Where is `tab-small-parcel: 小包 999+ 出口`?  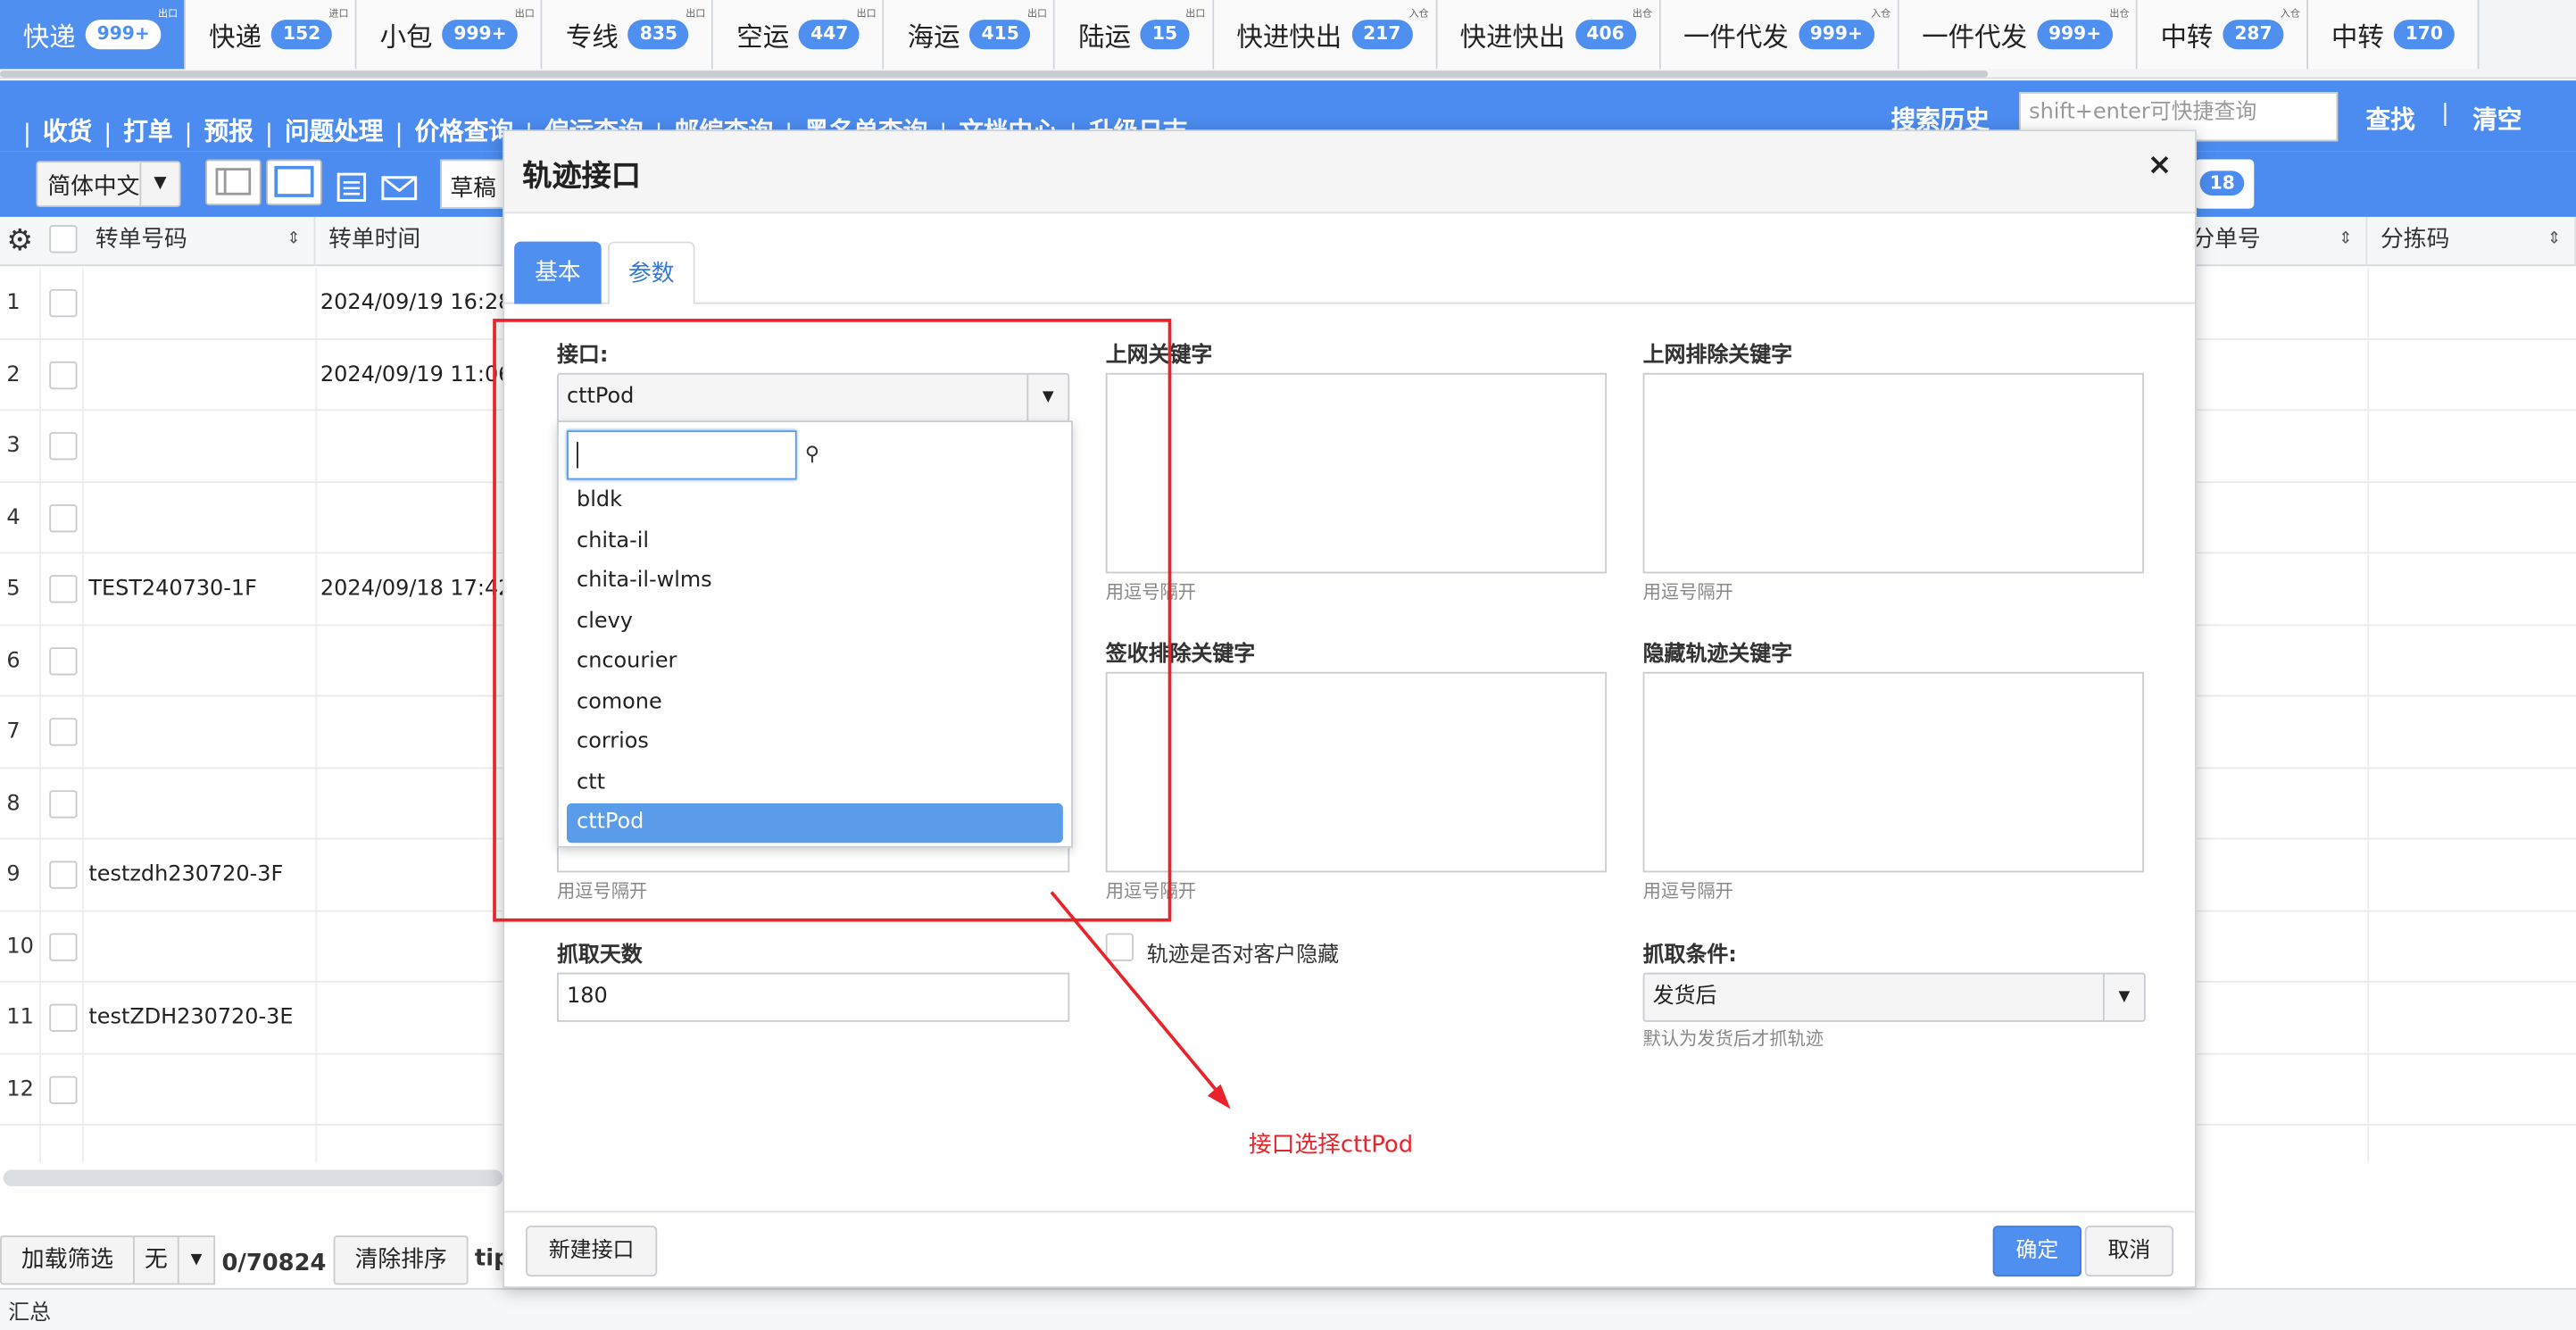 tab-small-parcel: 小包 999+ 出口 is located at coordinates (450, 35).